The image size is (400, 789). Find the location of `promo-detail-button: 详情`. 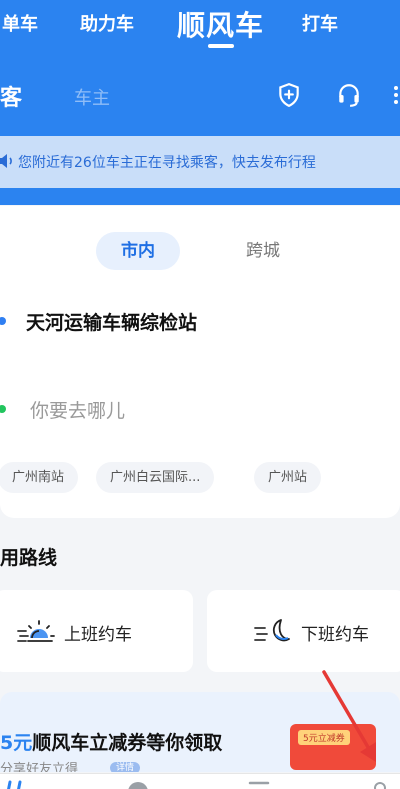

promo-detail-button: 详情 is located at coordinates (125, 767).